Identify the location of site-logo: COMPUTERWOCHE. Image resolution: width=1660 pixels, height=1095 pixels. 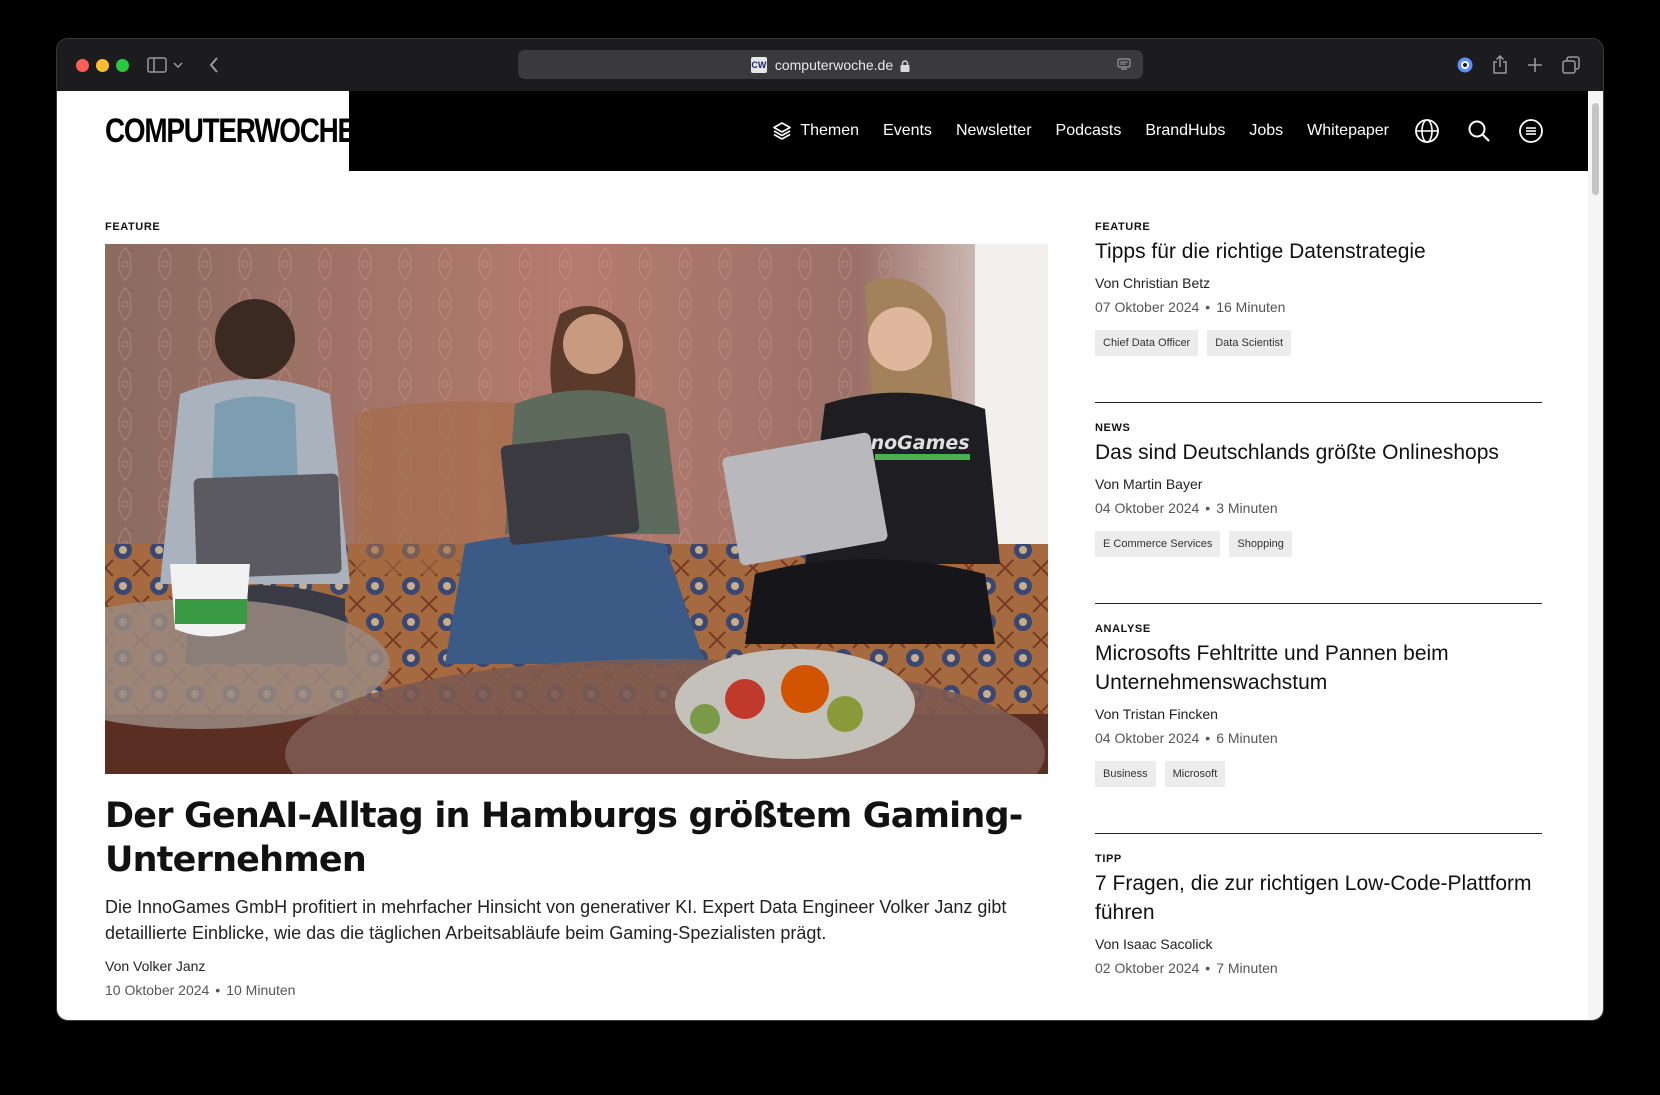
(230, 131).